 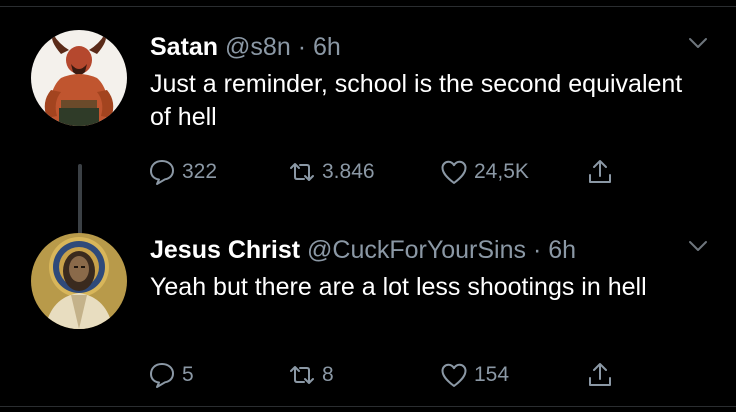 I want to click on jesus-mosaic-avatar-icon, so click(x=79, y=281).